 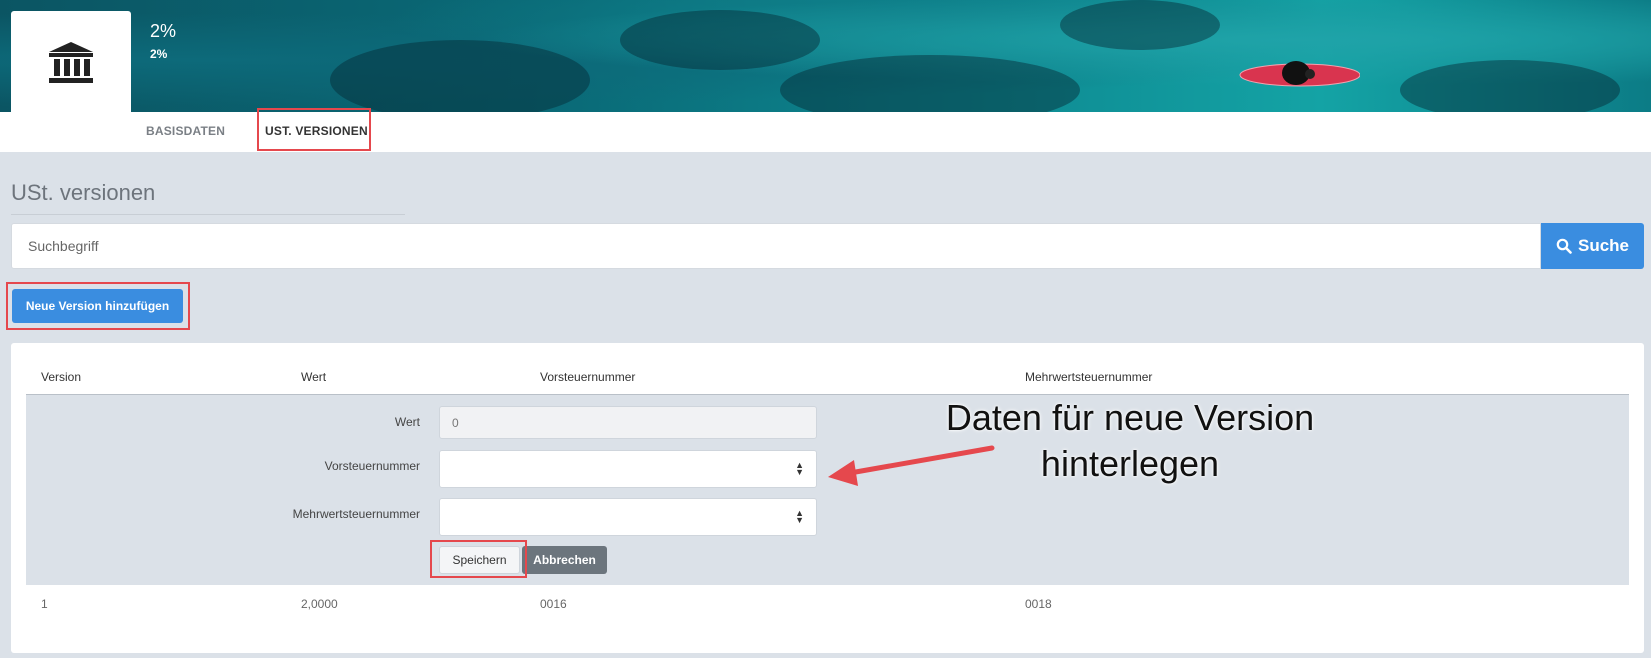 What do you see at coordinates (61, 377) in the screenshot?
I see `column-header-version: Version` at bounding box center [61, 377].